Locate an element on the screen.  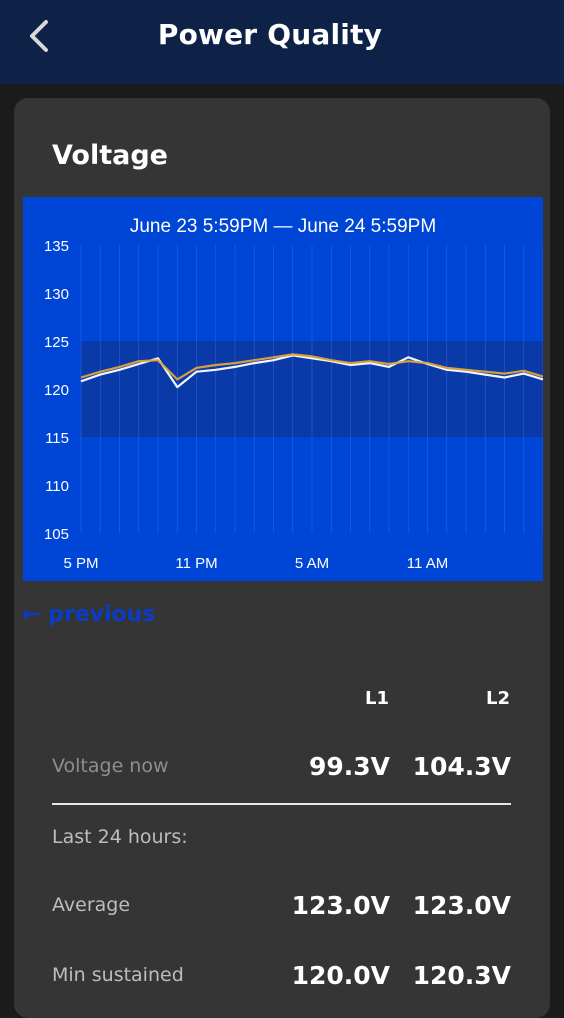
y-tick-label: 130 is located at coordinates (56, 294).